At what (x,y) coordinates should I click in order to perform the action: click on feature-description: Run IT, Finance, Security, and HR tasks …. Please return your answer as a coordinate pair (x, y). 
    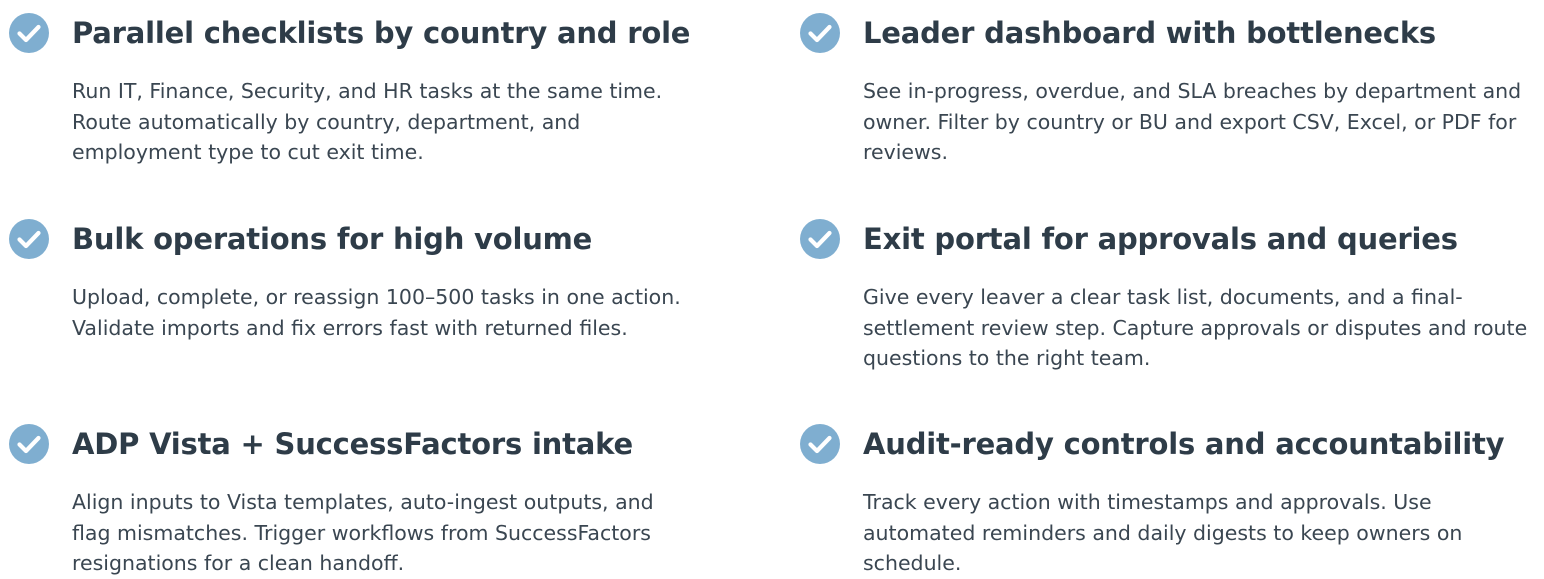
    Looking at the image, I should click on (367, 121).